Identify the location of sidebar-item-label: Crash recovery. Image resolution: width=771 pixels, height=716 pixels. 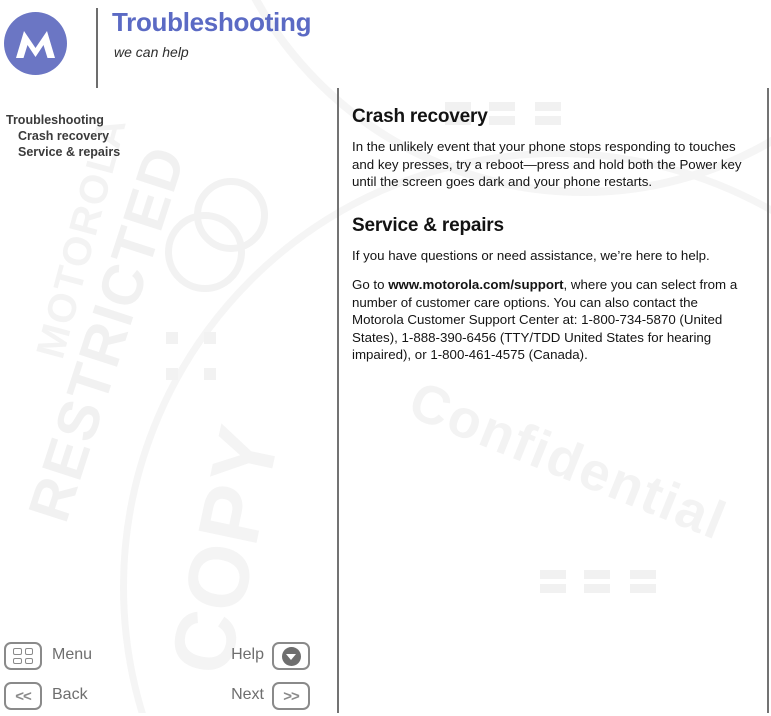
(64, 136).